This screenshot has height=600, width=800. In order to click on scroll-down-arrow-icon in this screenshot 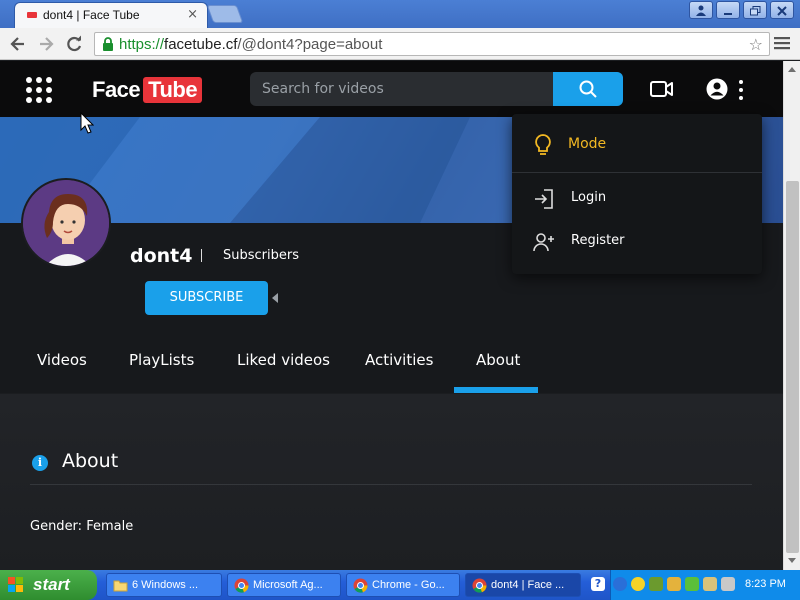, I will do `click(792, 560)`.